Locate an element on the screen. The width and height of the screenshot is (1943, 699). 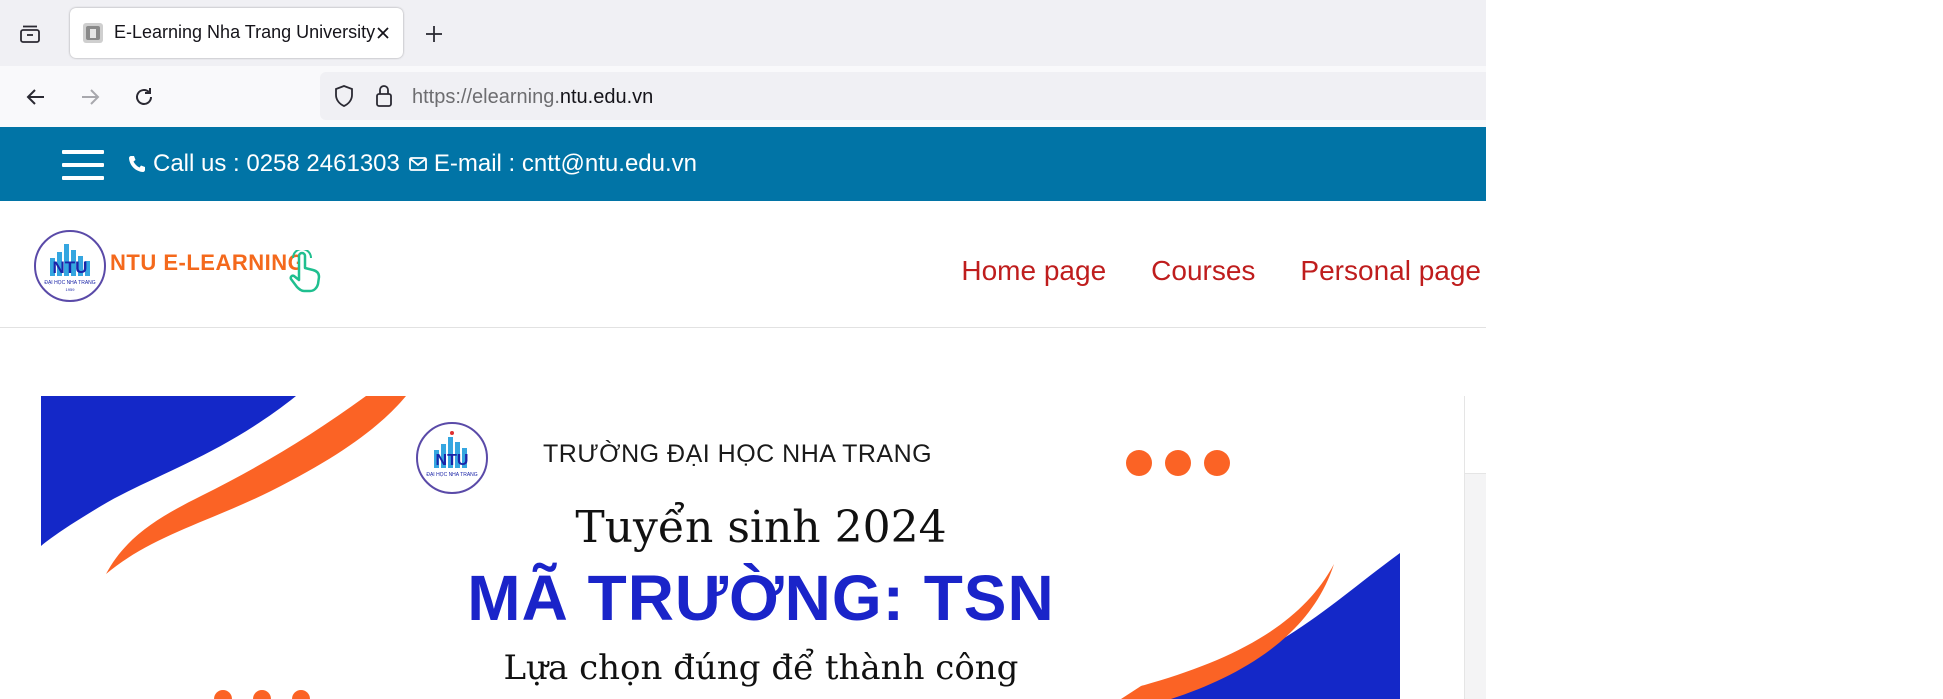
nav-home-page: Home page is located at coordinates (1033, 271).